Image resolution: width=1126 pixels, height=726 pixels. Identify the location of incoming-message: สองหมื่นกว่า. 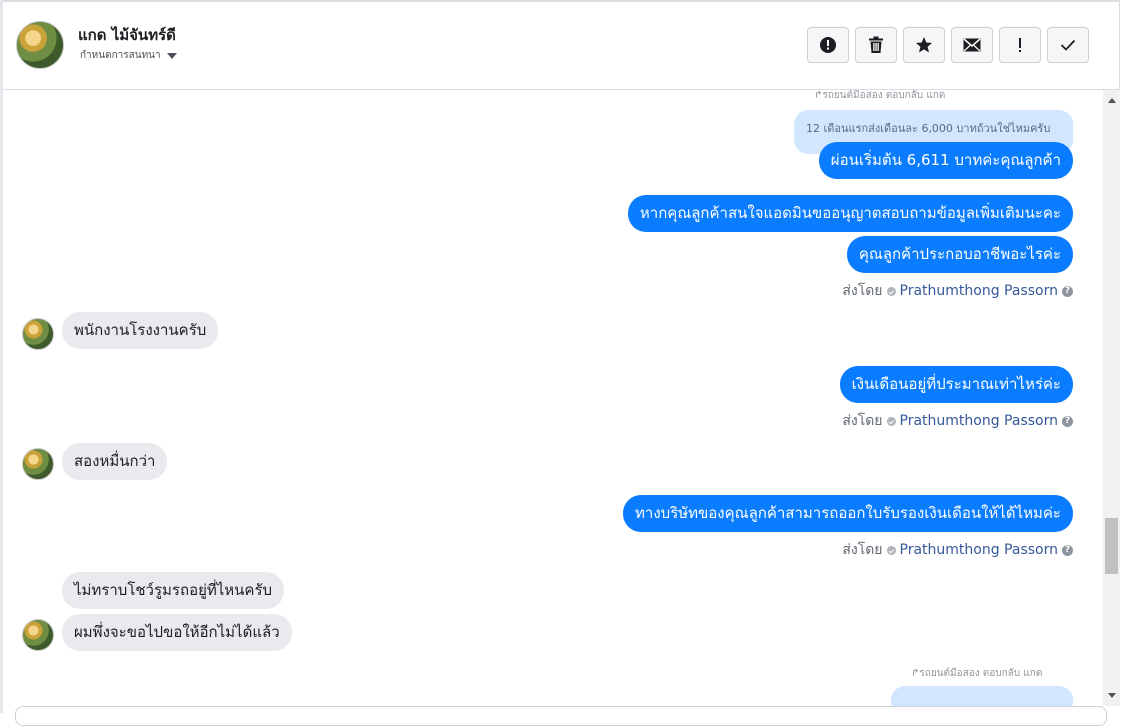
(115, 461).